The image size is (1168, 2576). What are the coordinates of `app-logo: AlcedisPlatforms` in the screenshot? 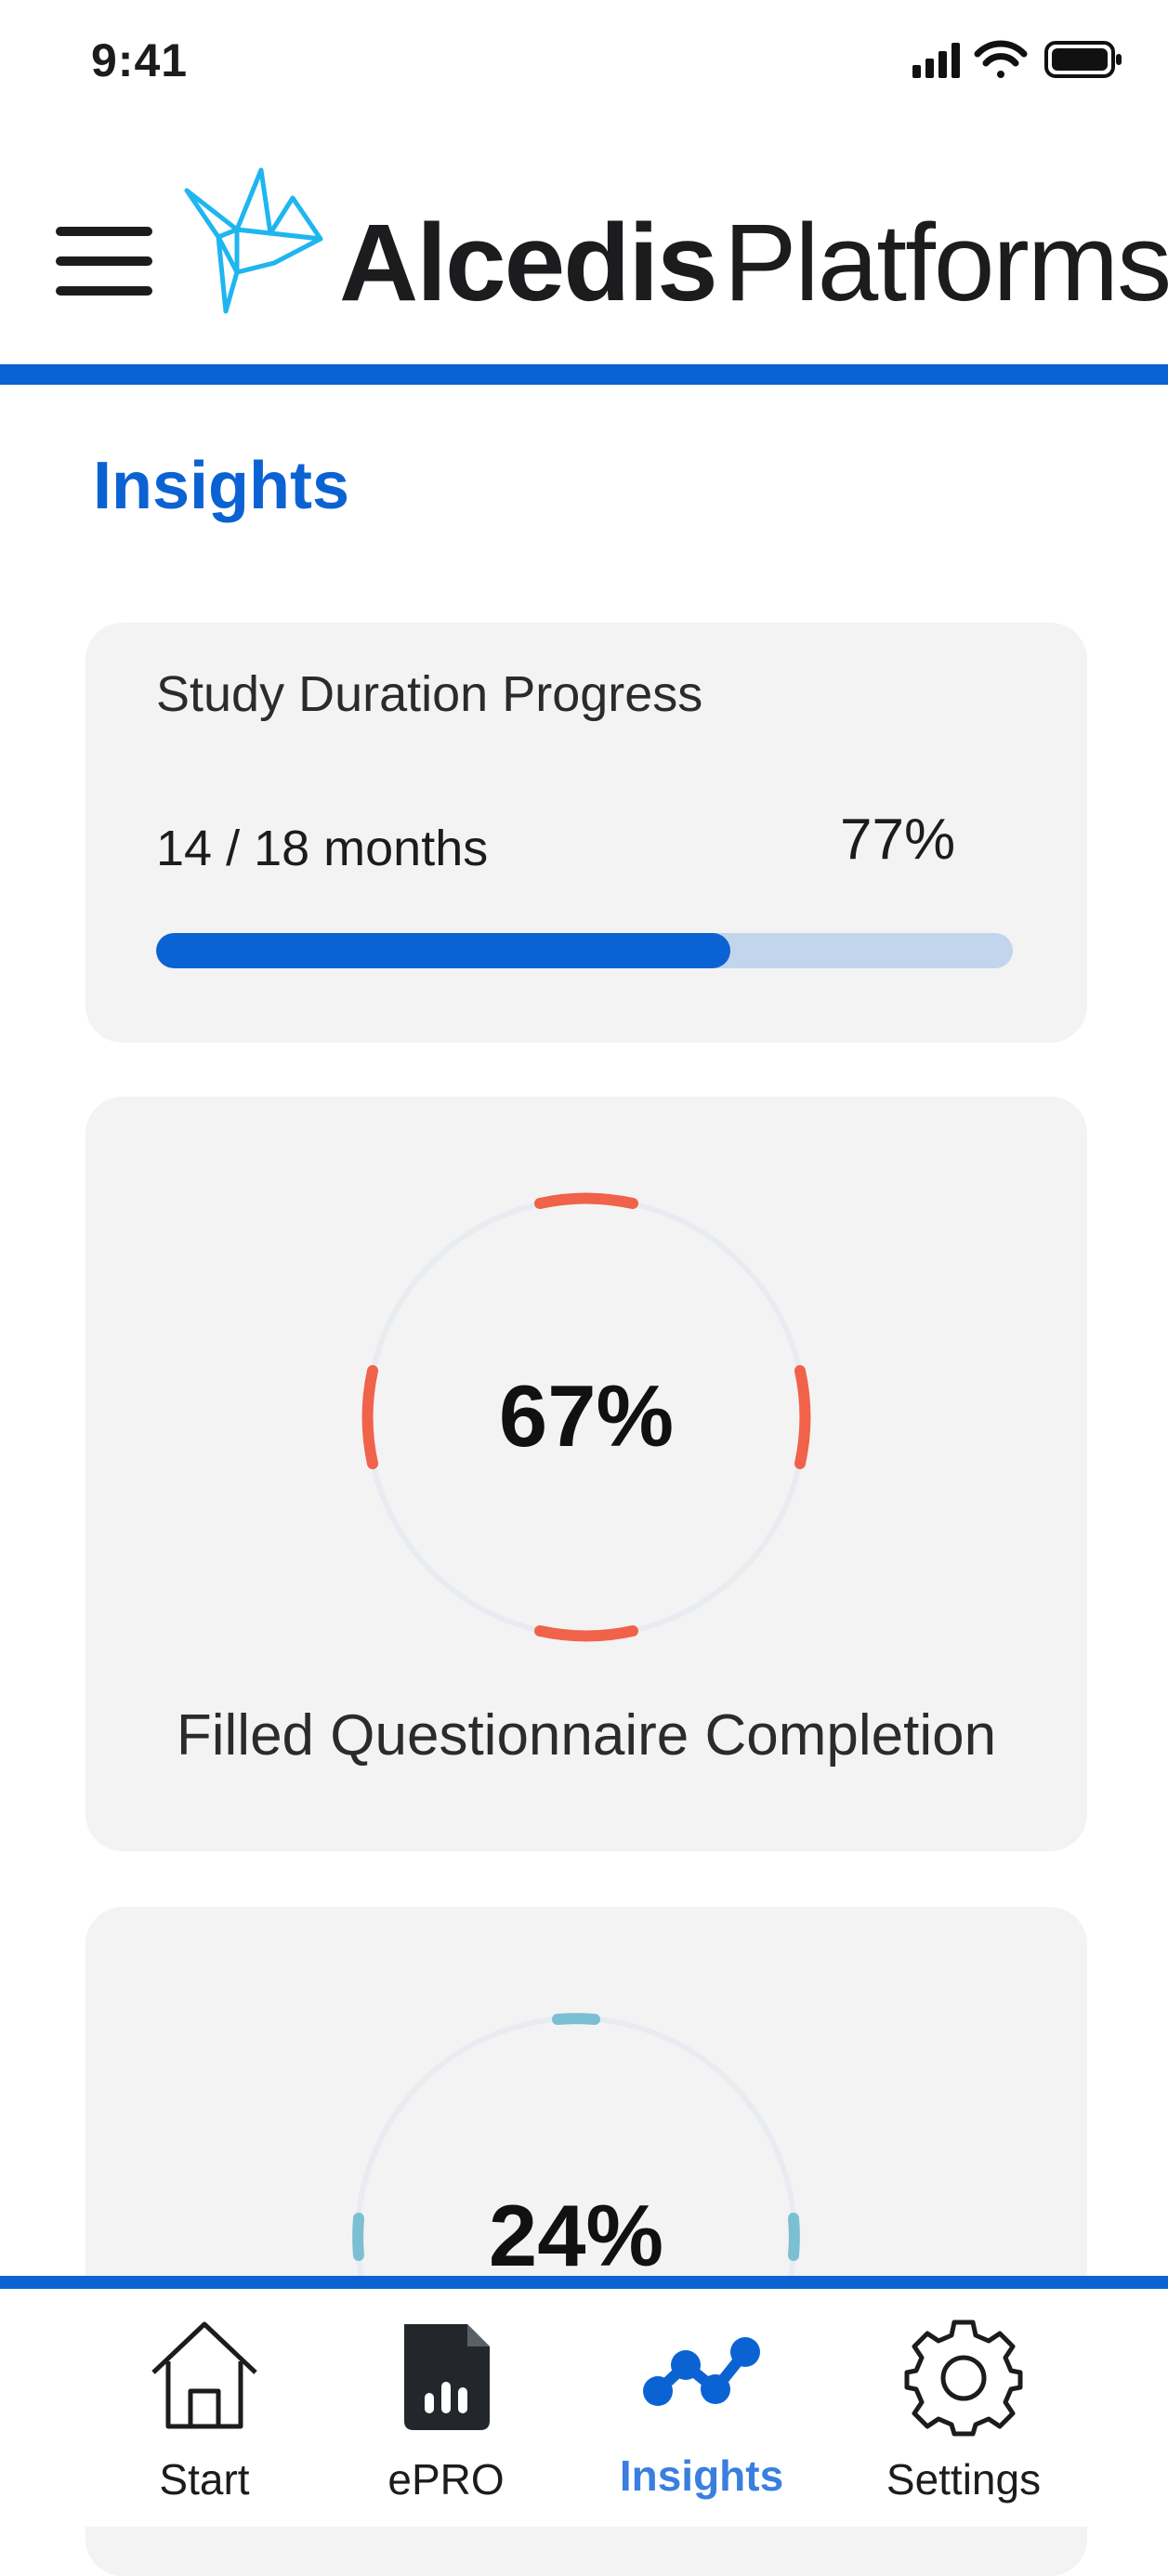 It's located at (674, 249).